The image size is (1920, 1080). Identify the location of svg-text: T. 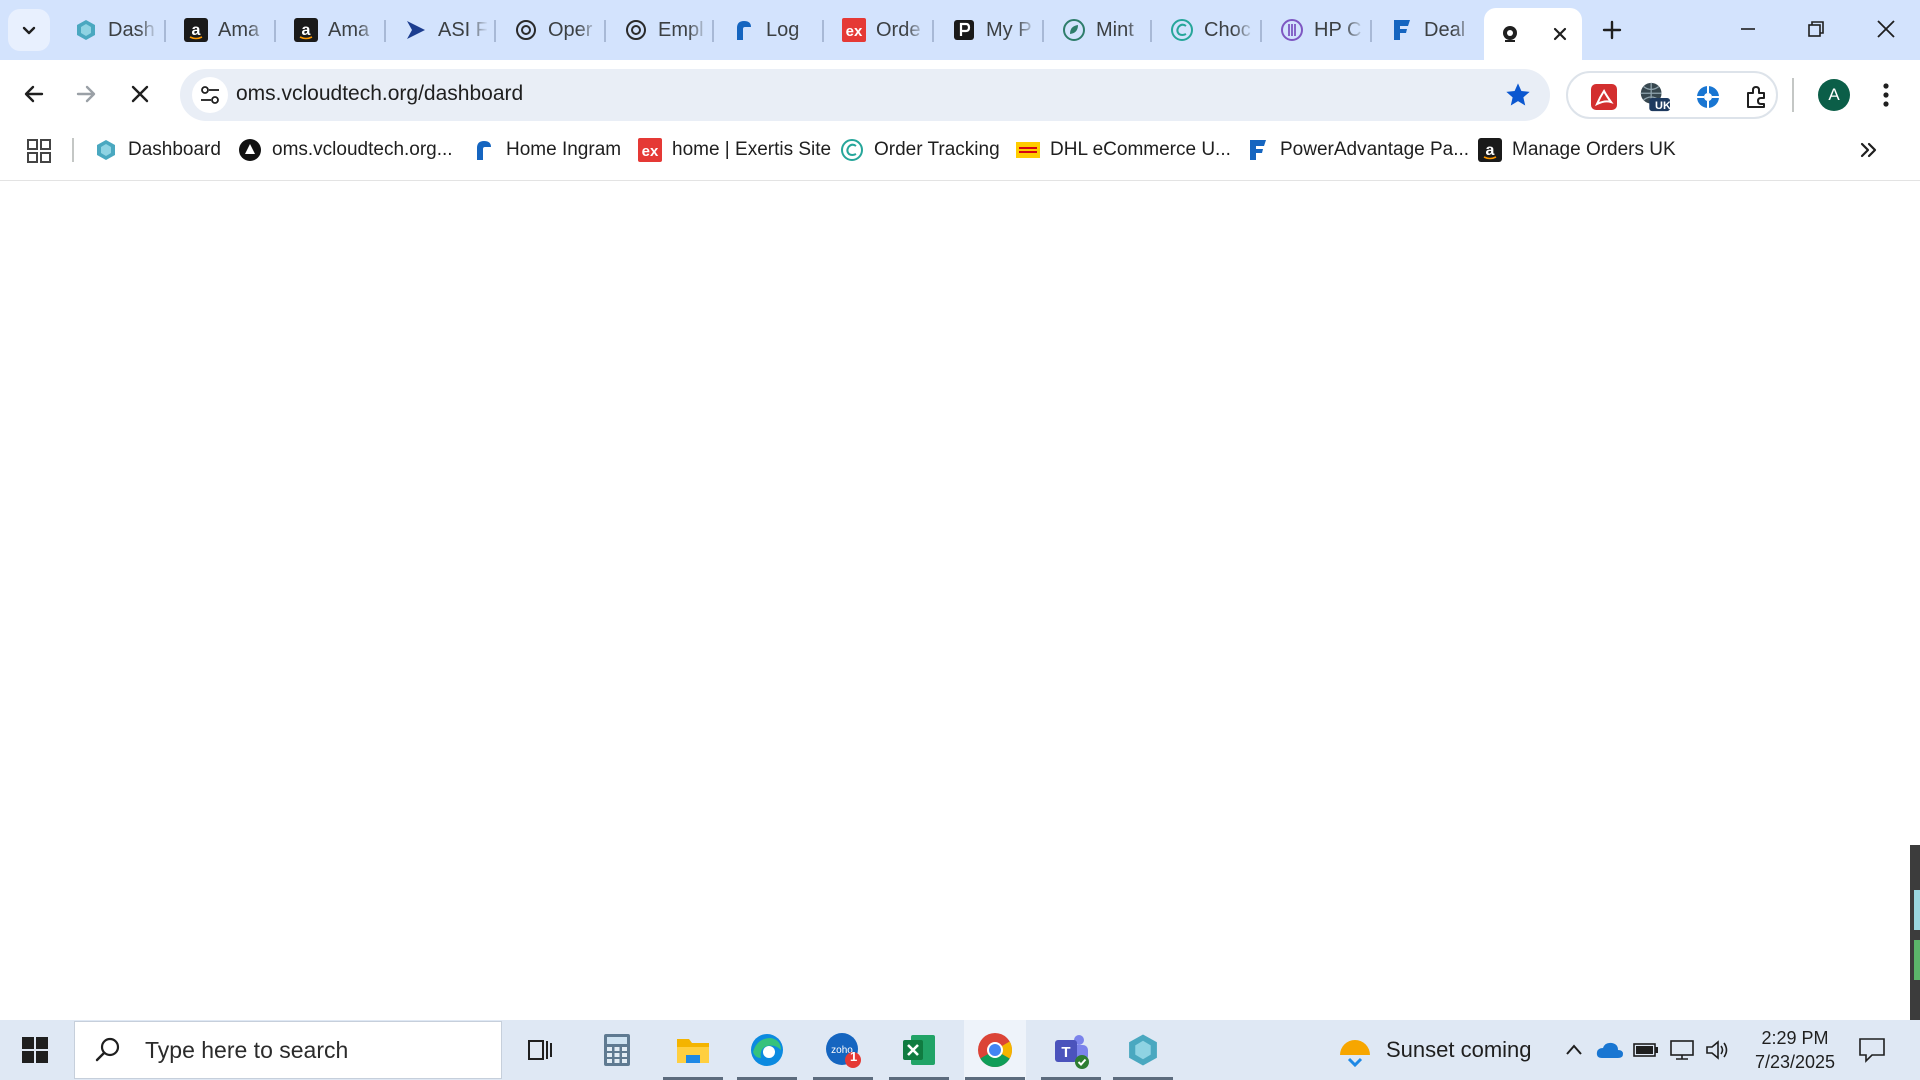
(1065, 1052).